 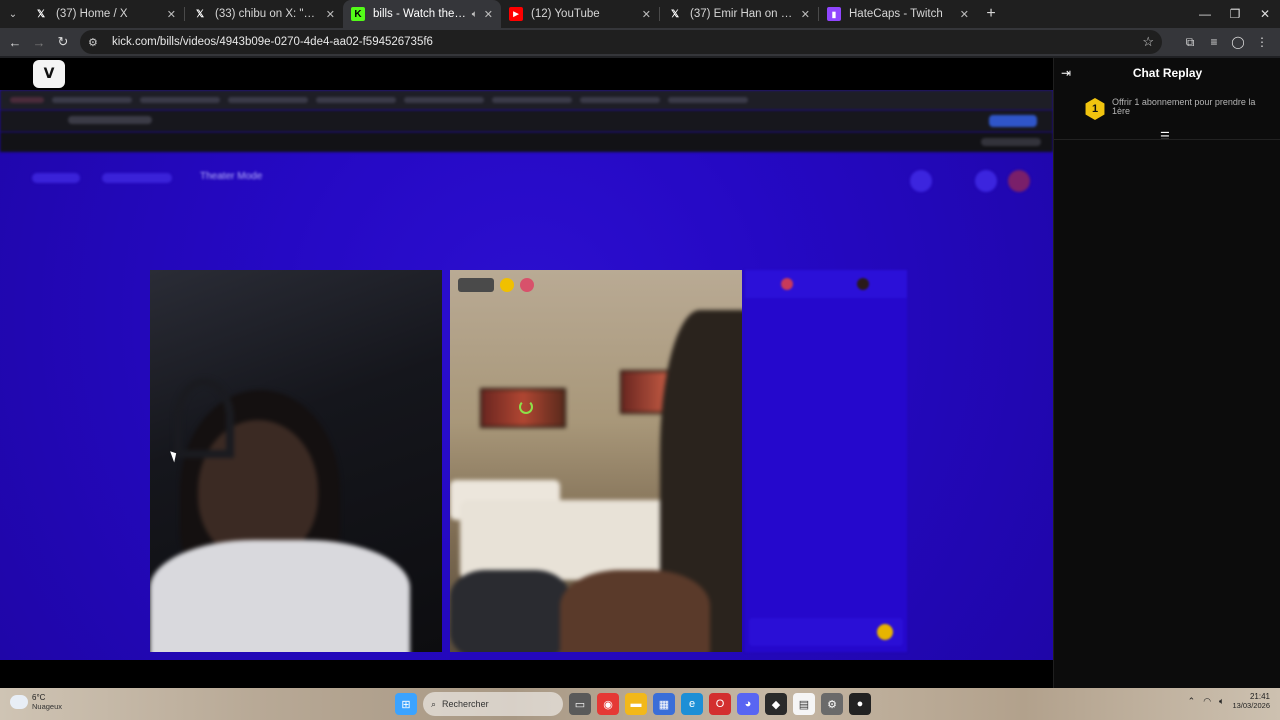 I want to click on tab-search-icon: ⌄, so click(x=13, y=14).